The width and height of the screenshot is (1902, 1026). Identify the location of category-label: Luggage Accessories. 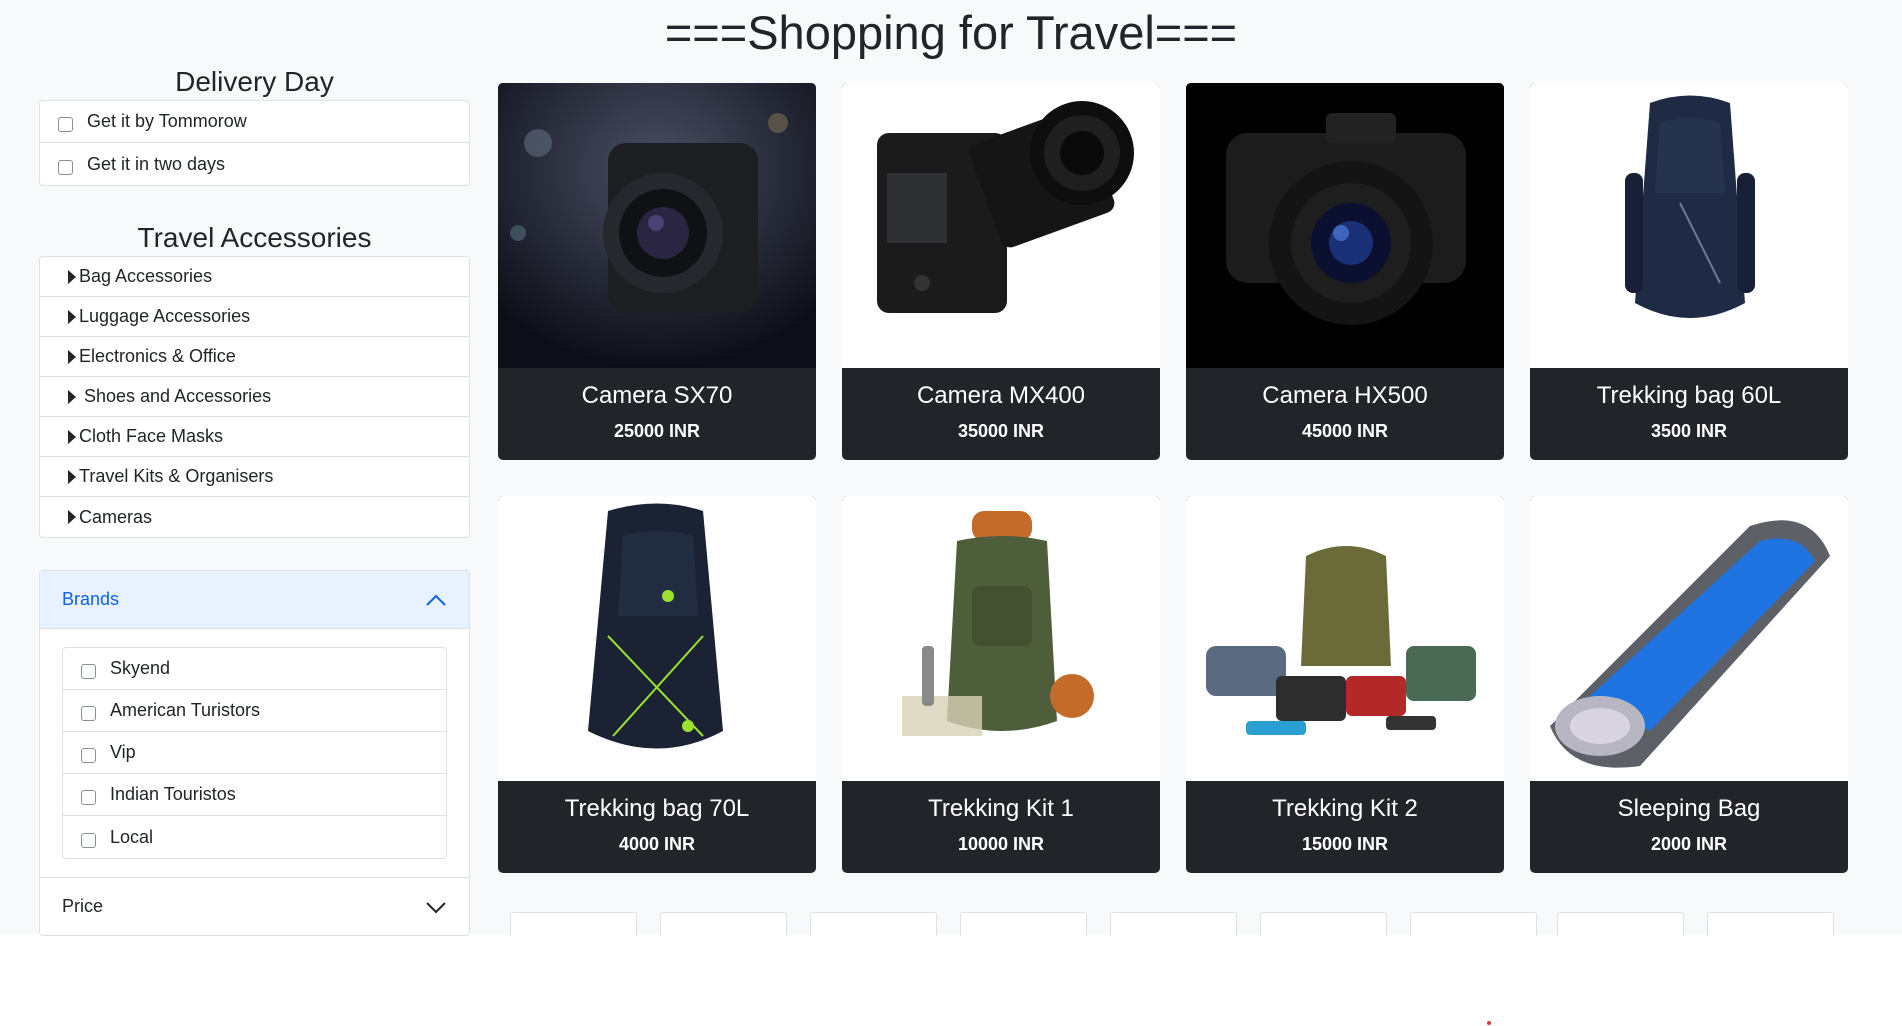
(165, 316).